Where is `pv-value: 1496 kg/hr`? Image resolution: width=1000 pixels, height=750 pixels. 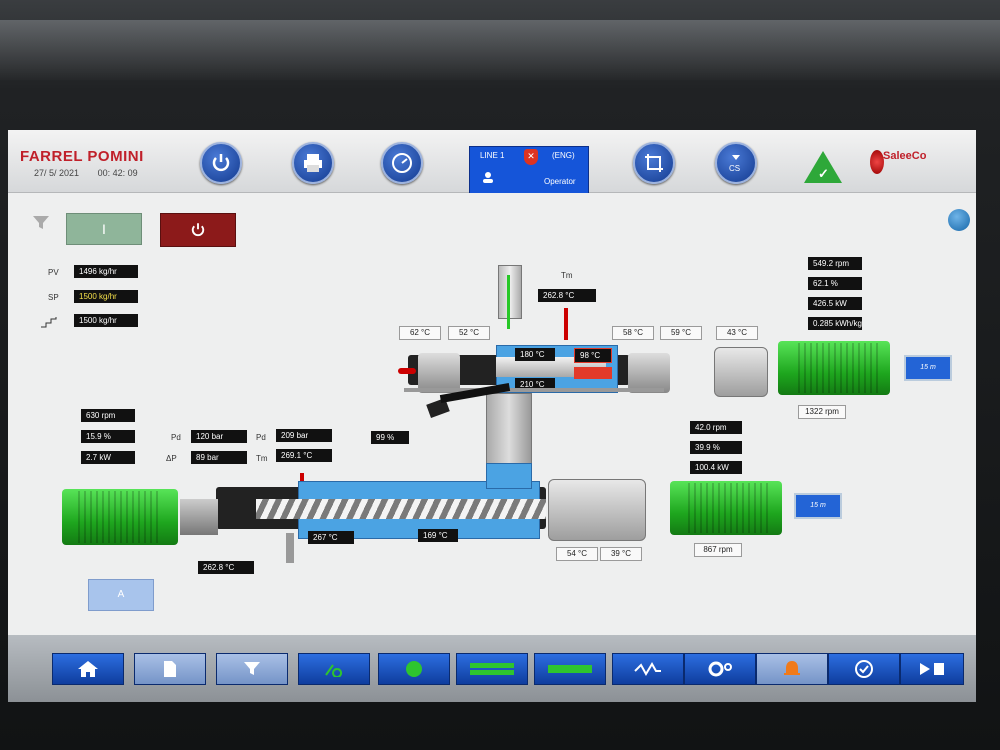
pv-value: 1496 kg/hr is located at coordinates (106, 271).